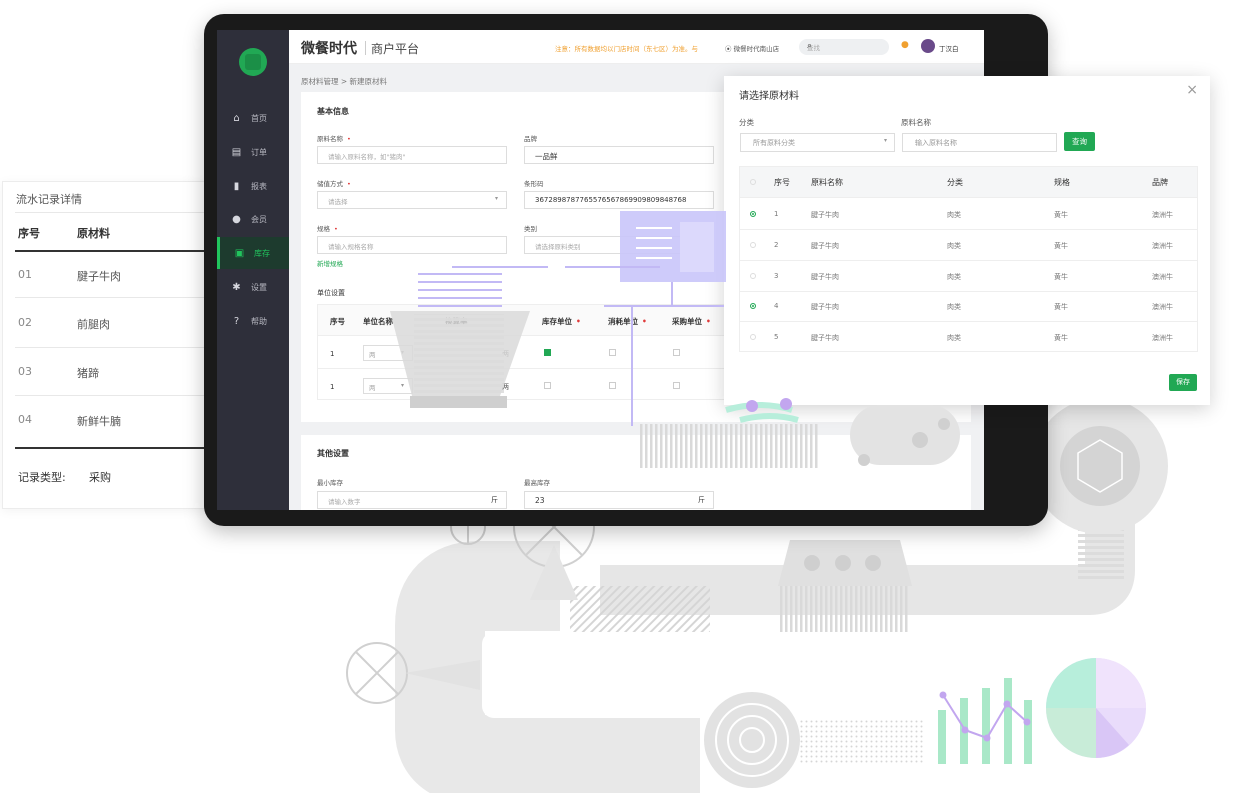 Image resolution: width=1240 pixels, height=793 pixels. What do you see at coordinates (530, 139) in the screenshot?
I see `field-label: 品牌` at bounding box center [530, 139].